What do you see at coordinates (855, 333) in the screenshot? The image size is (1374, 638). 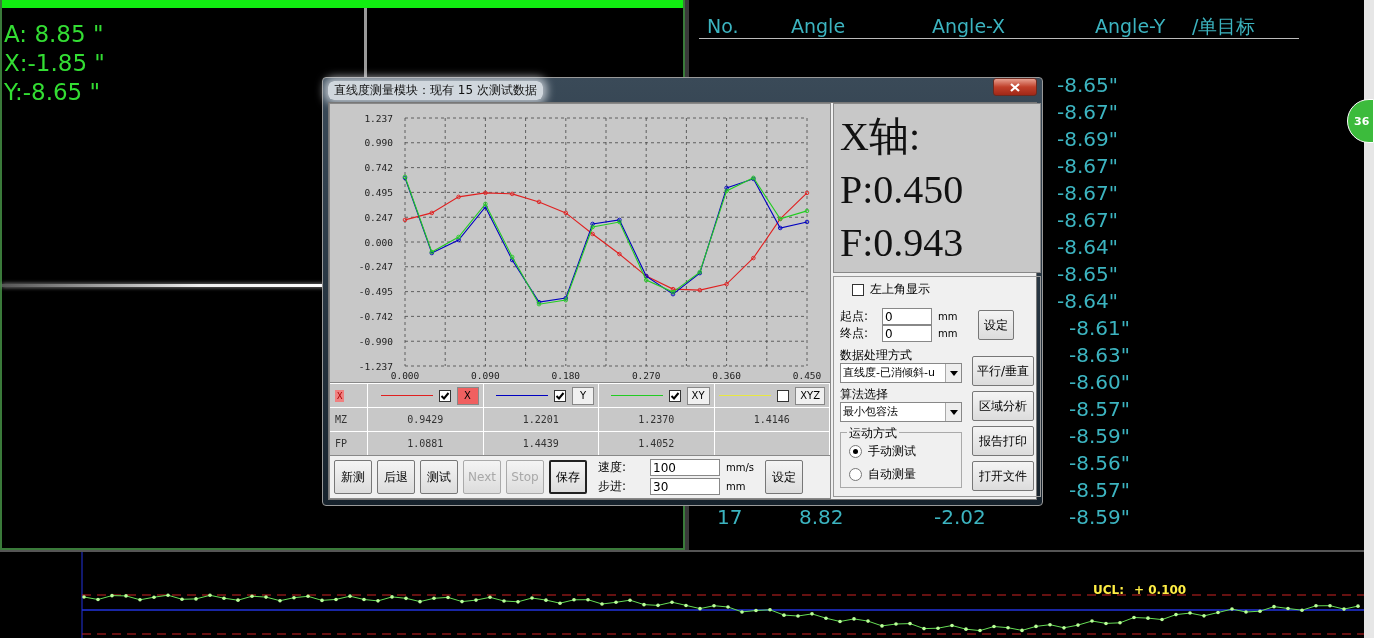 I see `field-label: 终点:` at bounding box center [855, 333].